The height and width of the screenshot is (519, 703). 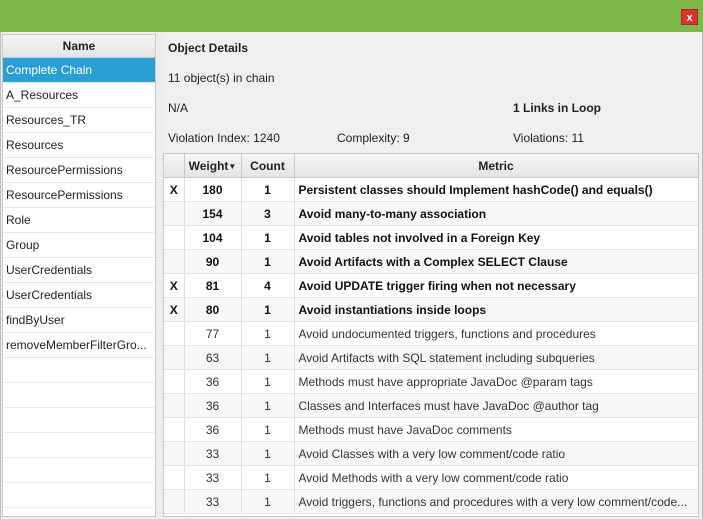 I want to click on table-row: 36 1 Methods must have JavaDoc comments, so click(x=431, y=429).